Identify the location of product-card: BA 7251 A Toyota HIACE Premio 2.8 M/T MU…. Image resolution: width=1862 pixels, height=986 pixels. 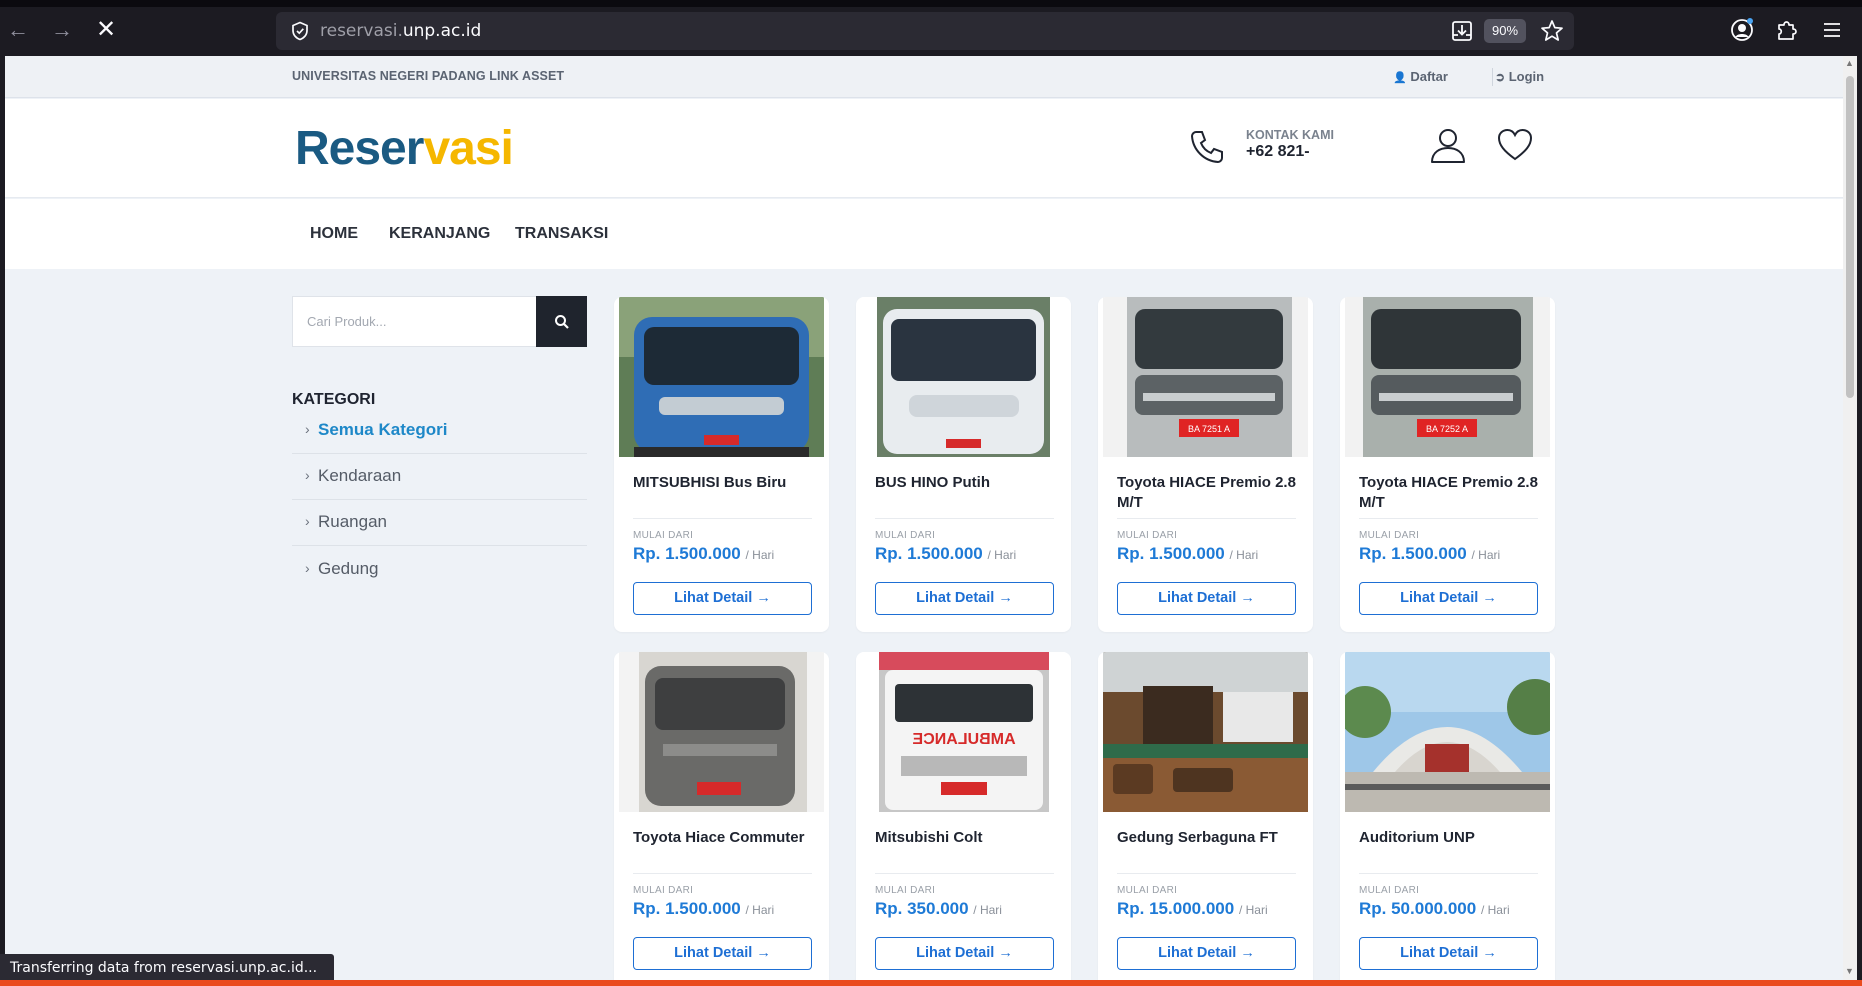
(1205, 464).